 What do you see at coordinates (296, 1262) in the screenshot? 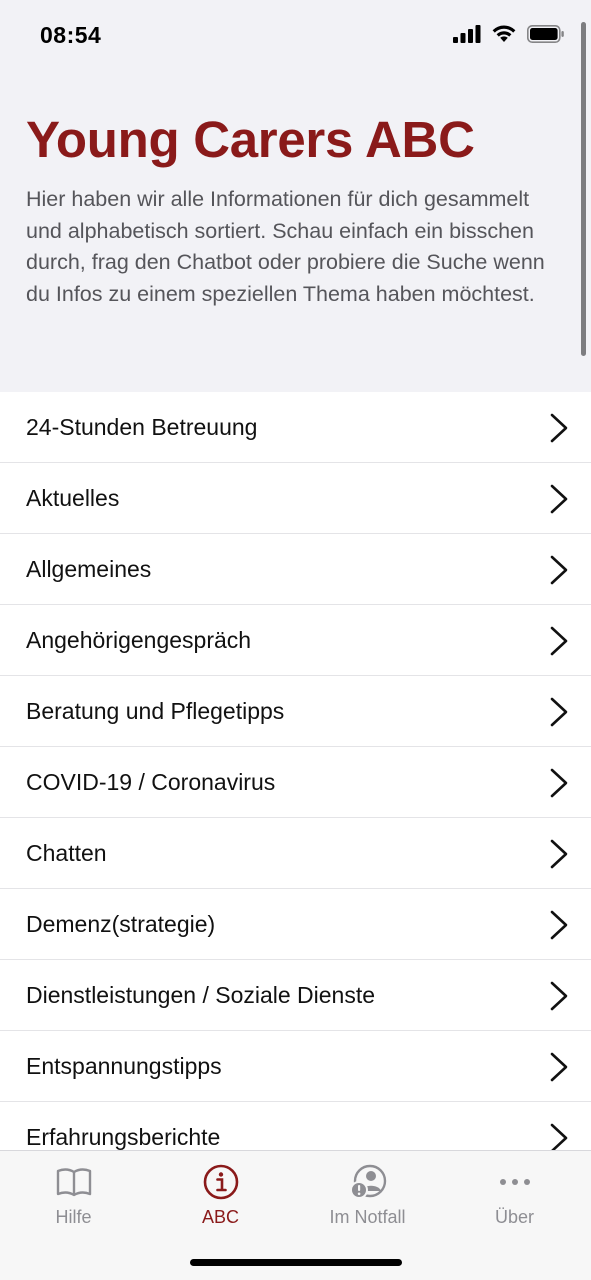
I see `home-indicator` at bounding box center [296, 1262].